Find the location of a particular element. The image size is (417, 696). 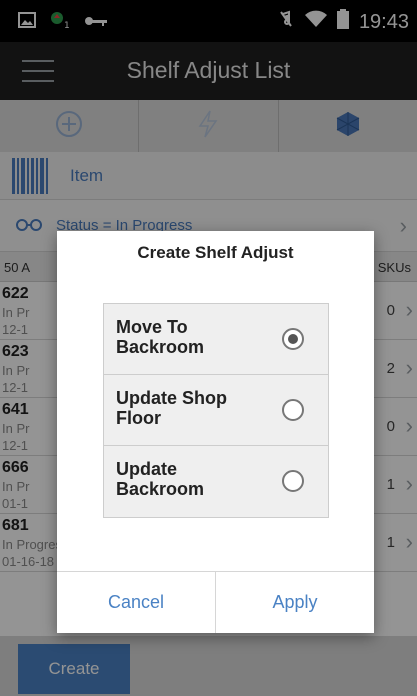

dialog-footer: Cancel Apply is located at coordinates (215, 602).